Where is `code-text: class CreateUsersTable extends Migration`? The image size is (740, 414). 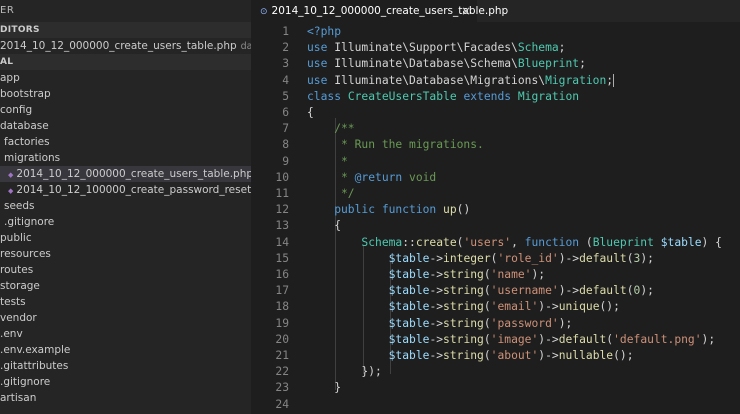 code-text: class CreateUsersTable extends Migration is located at coordinates (443, 97).